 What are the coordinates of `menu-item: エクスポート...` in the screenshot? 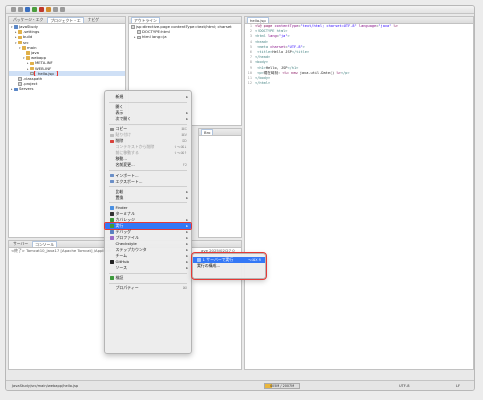 It's located at (148, 182).